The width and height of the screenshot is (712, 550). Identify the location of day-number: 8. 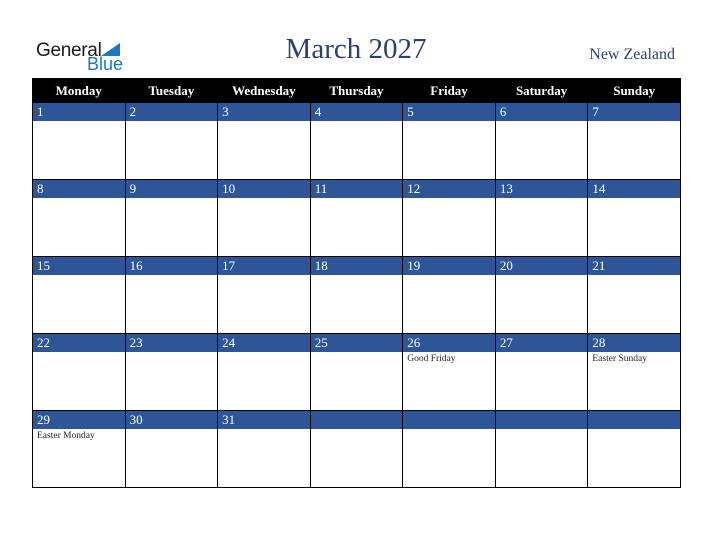
(79, 189).